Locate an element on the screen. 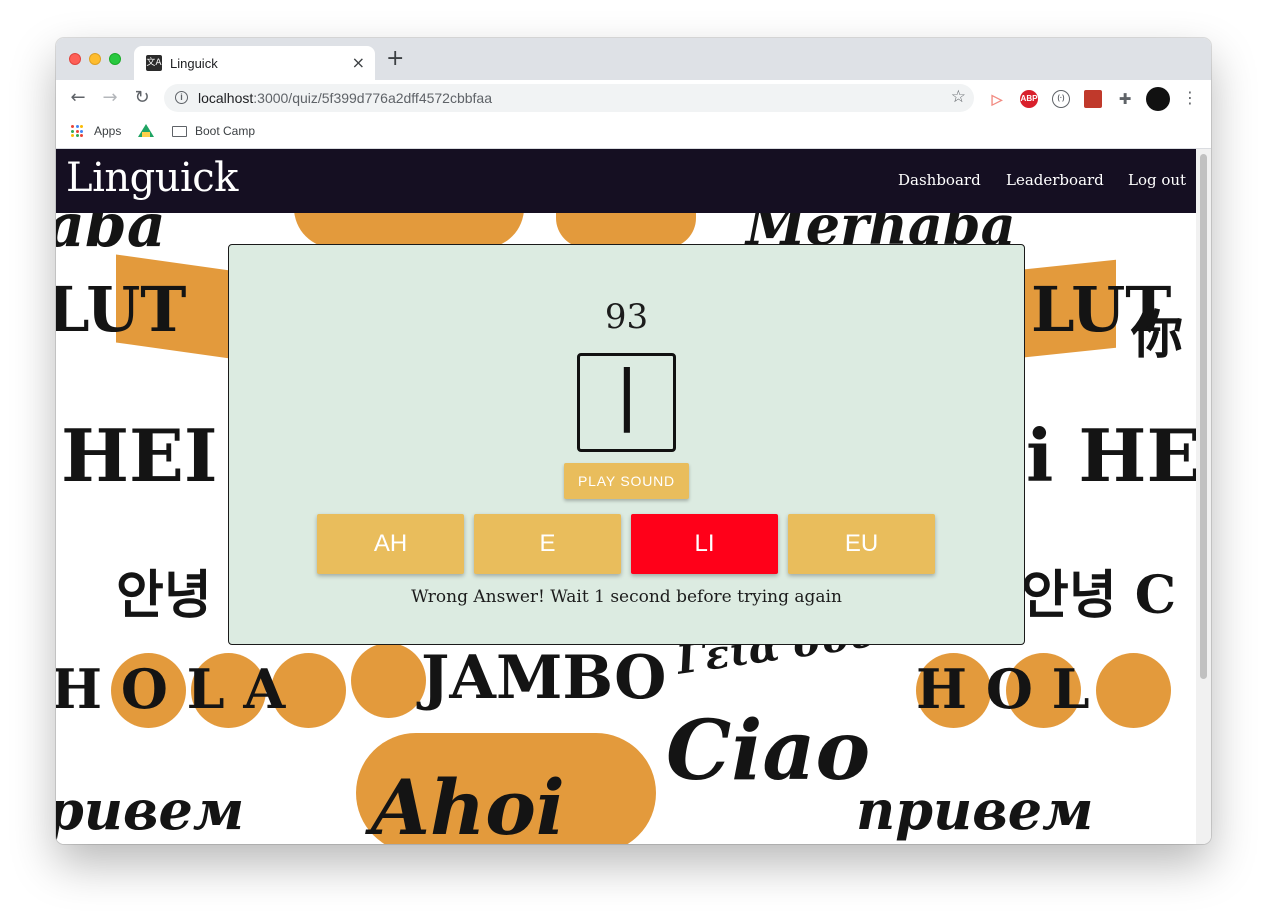 The image size is (1267, 918). apps-grid-icon is located at coordinates (77, 131).